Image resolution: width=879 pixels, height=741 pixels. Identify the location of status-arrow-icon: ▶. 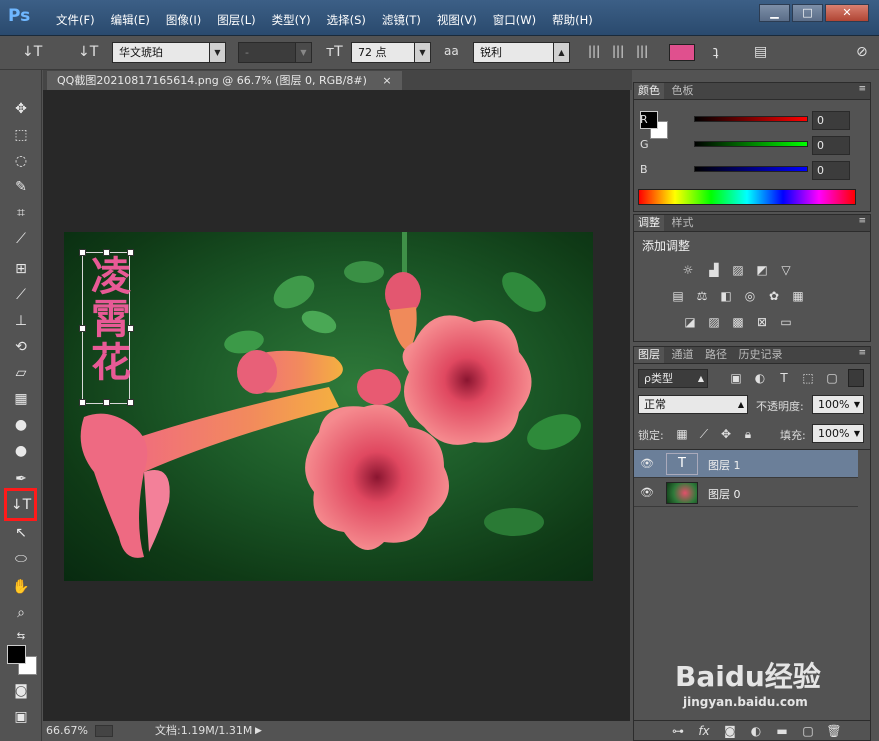
(258, 731).